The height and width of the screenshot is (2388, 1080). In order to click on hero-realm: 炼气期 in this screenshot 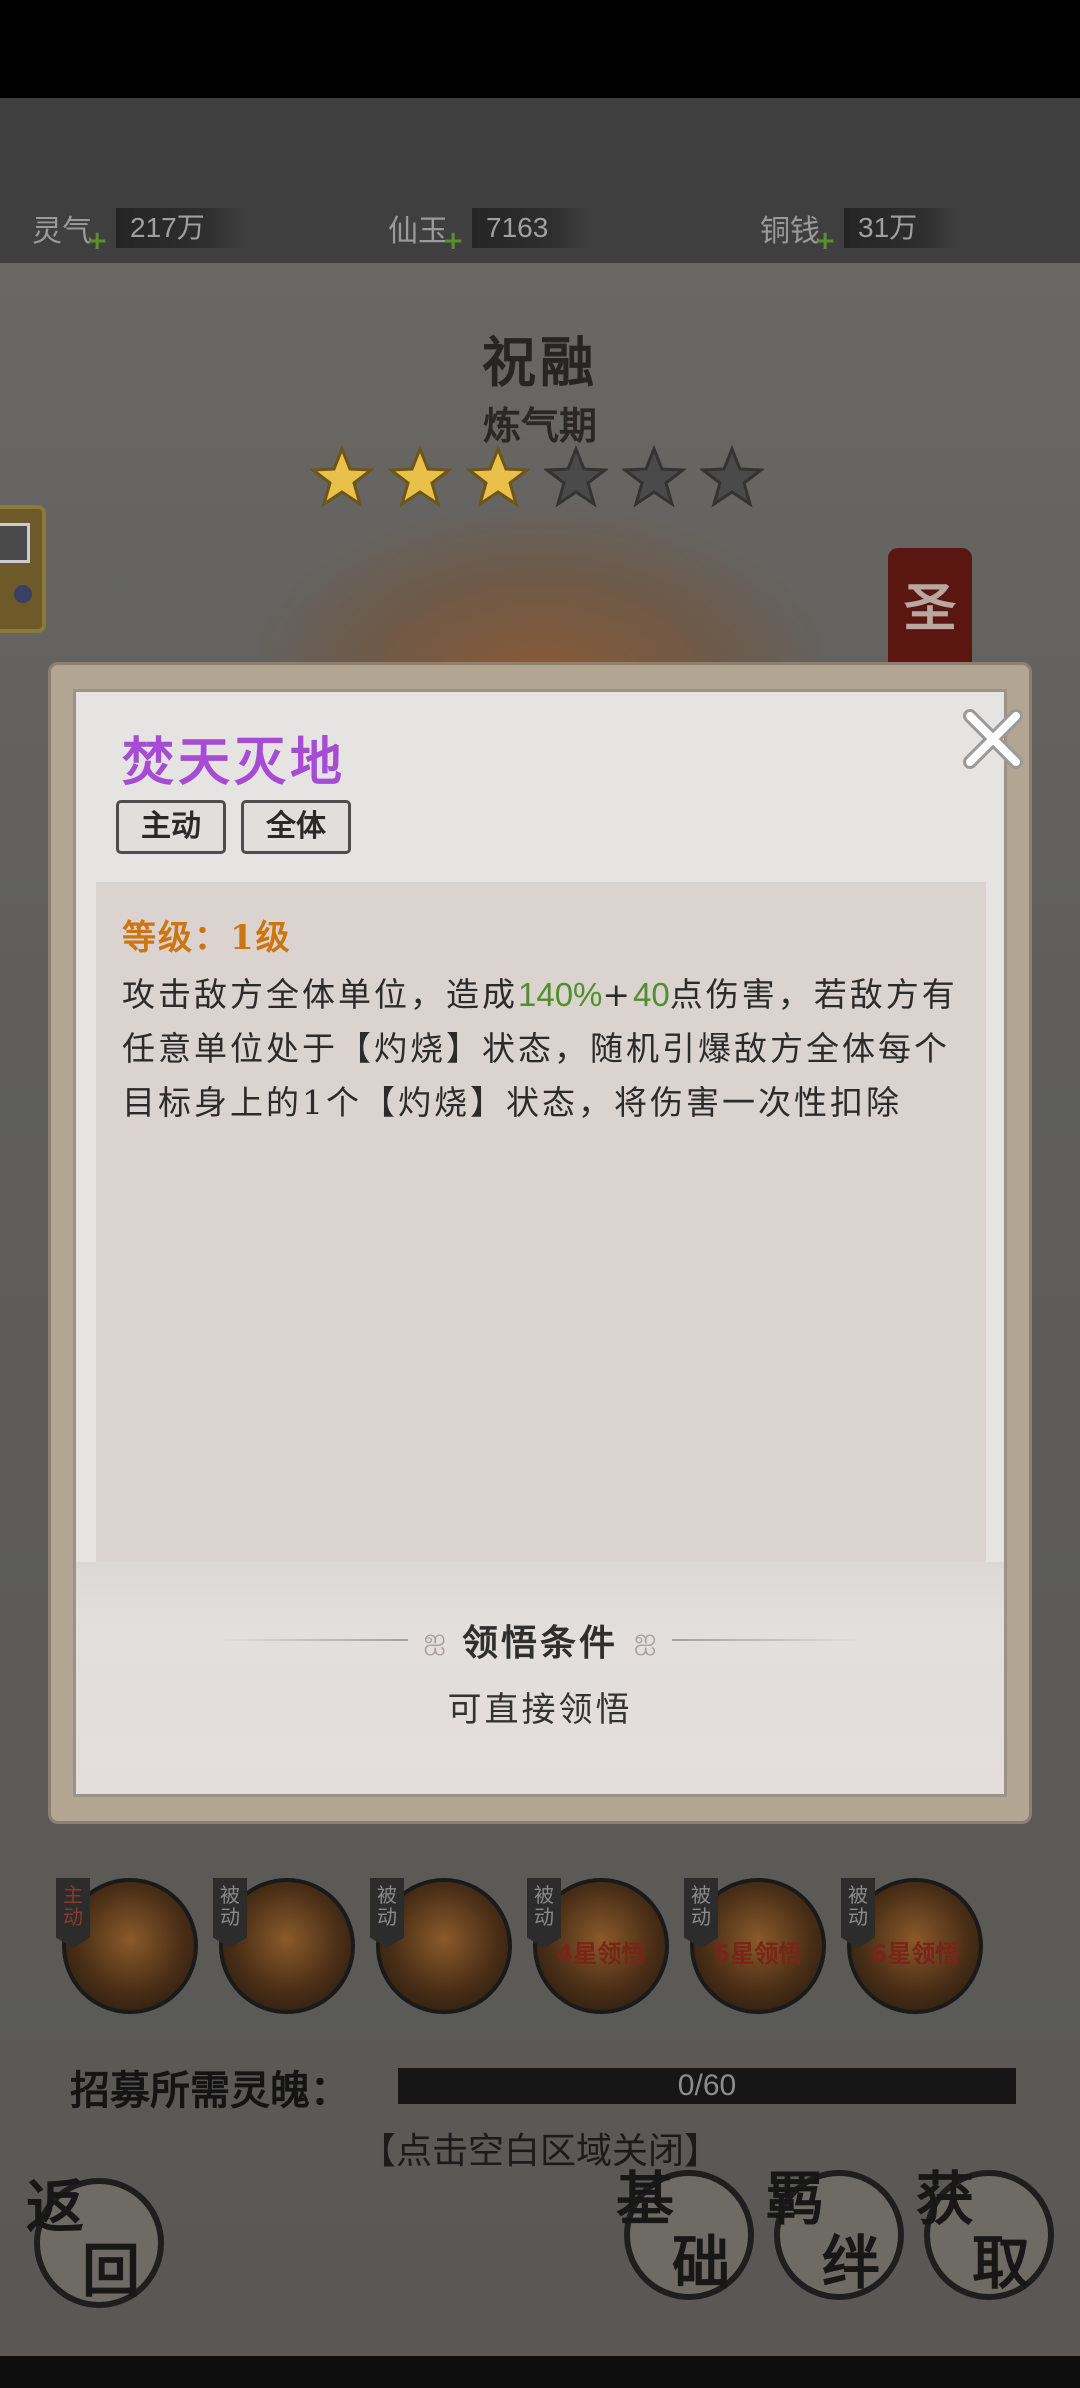, I will do `click(539, 425)`.